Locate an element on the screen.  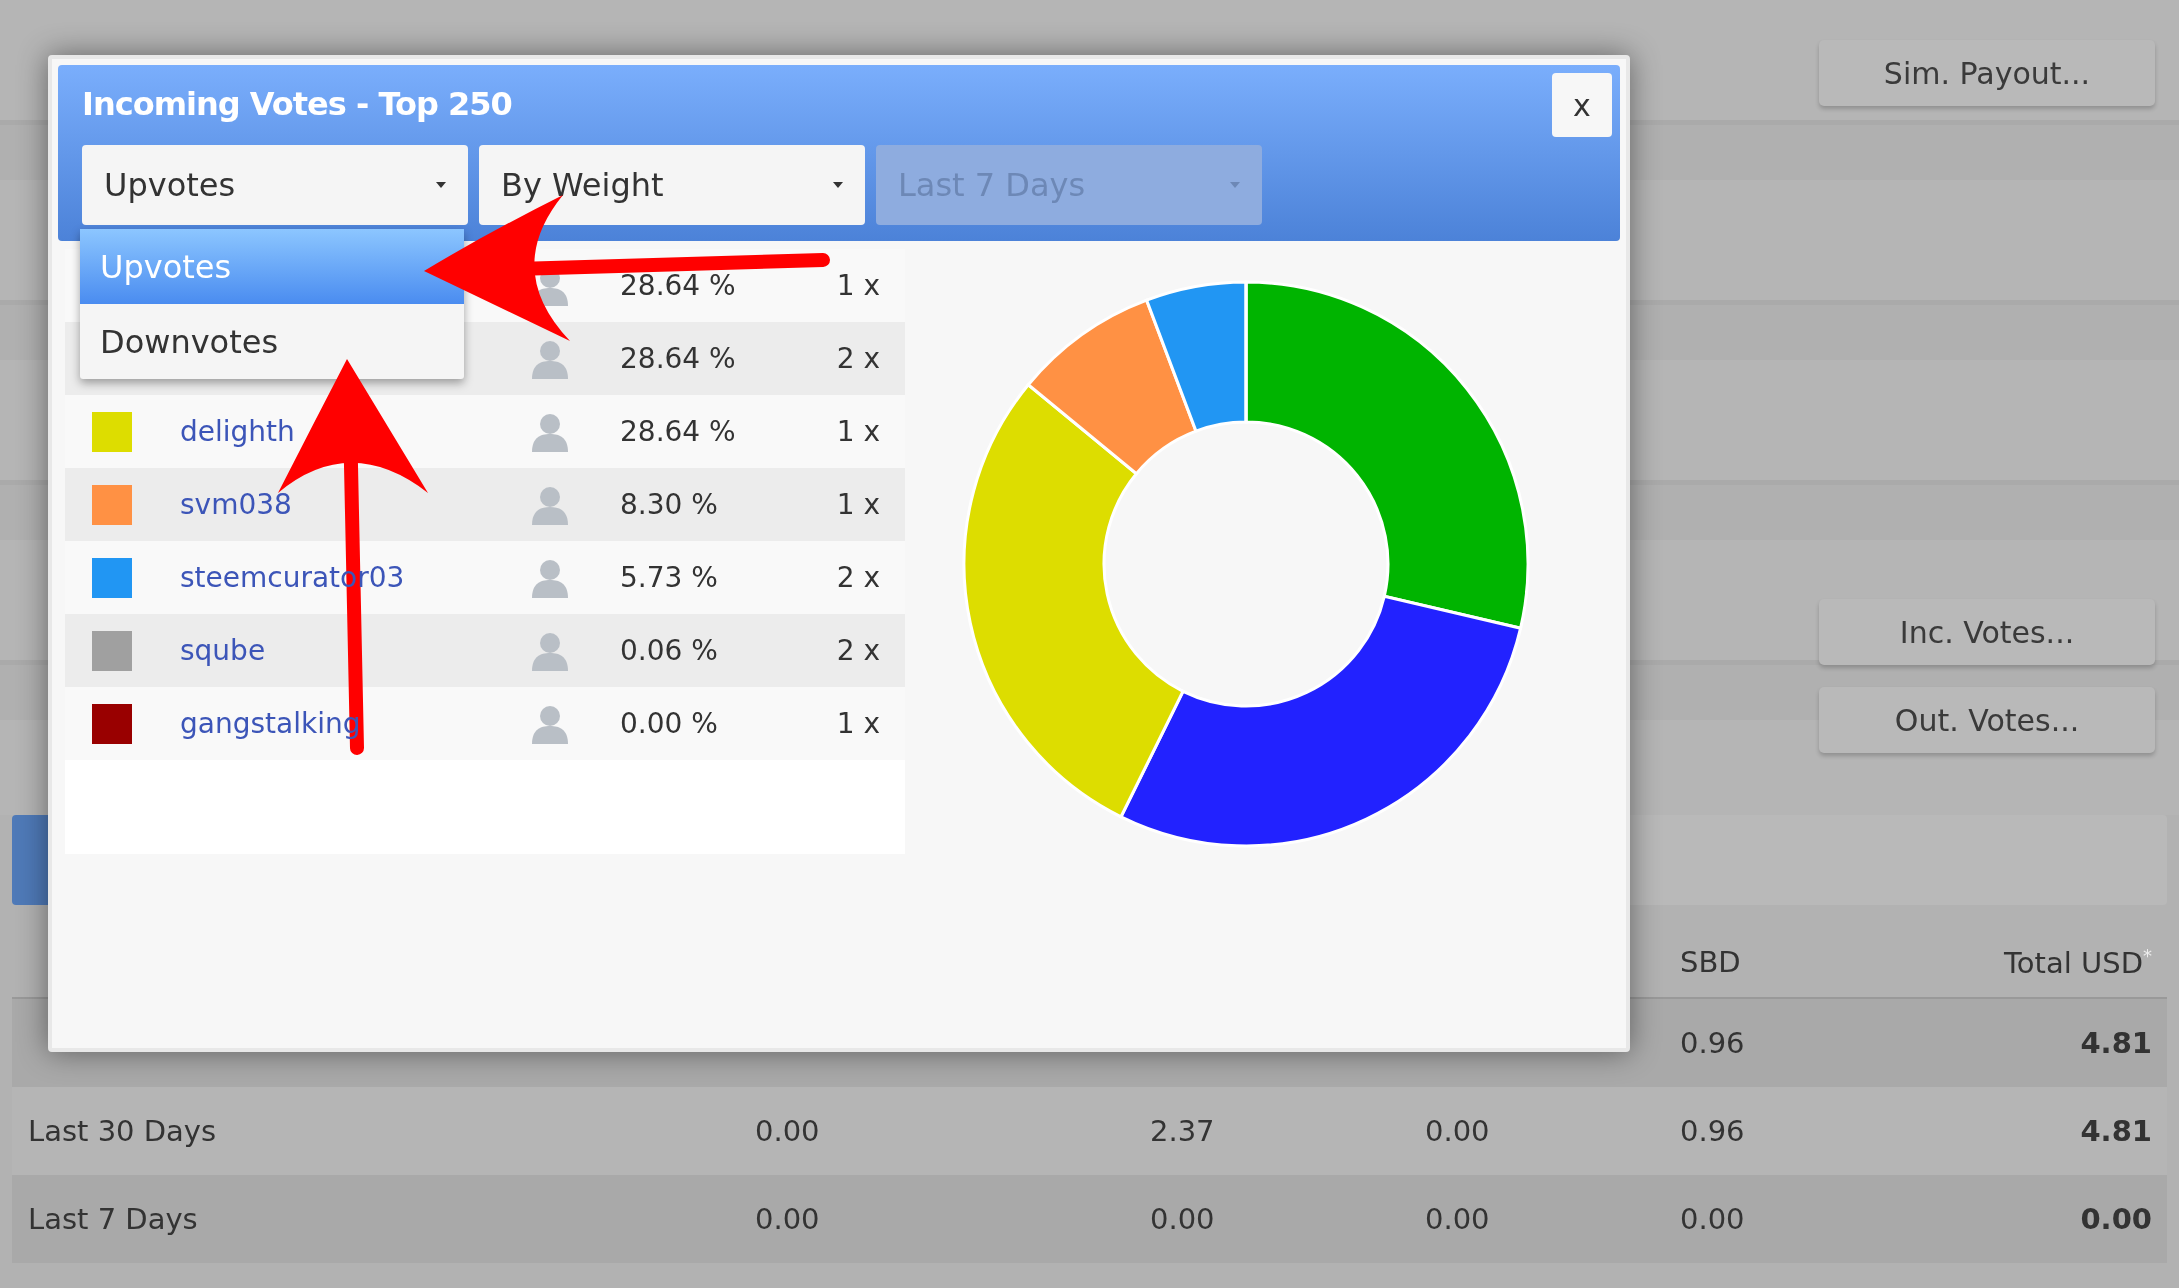
table-cell-text: 2.37 is located at coordinates (1183, 1131).